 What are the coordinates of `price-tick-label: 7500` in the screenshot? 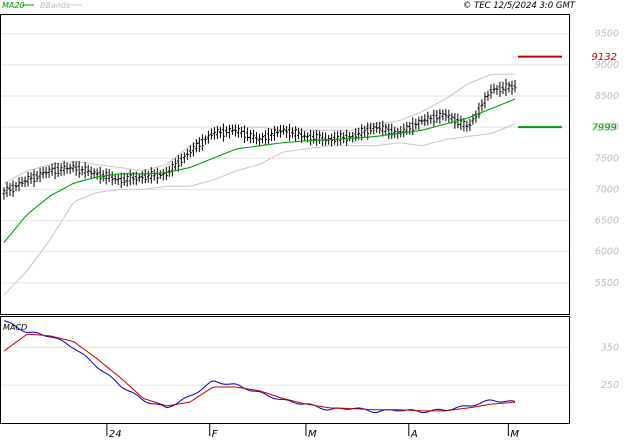 It's located at (607, 158).